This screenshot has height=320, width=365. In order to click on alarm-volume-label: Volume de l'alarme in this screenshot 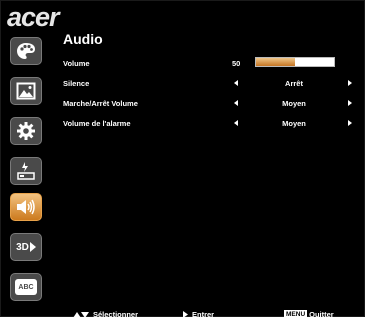, I will do `click(97, 123)`.